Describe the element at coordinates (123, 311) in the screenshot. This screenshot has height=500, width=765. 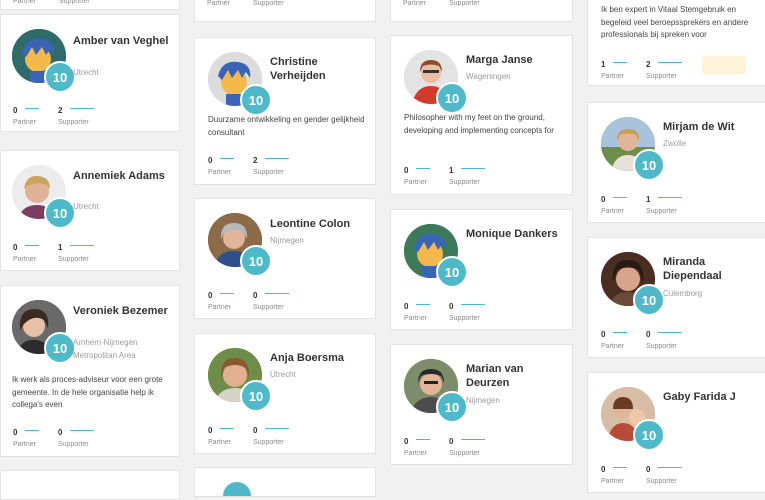
I see `profile-name: Veroniek Bezemer` at that location.